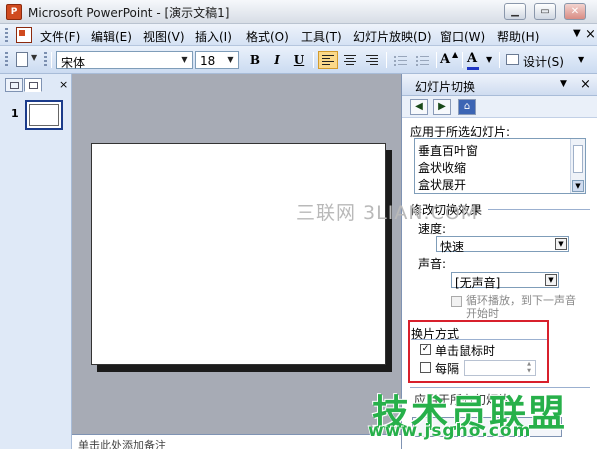 This screenshot has height=449, width=597. What do you see at coordinates (473, 68) in the screenshot?
I see `font-color-swatch` at bounding box center [473, 68].